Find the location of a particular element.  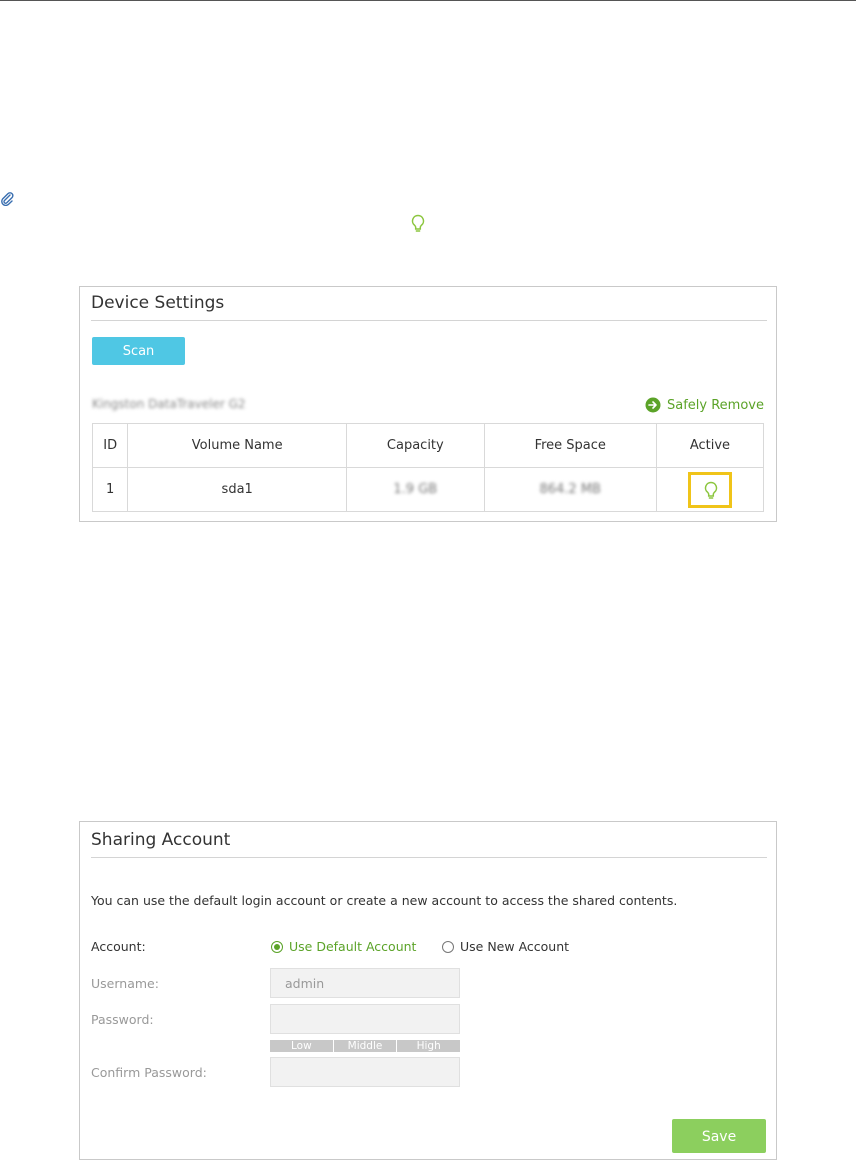

strength-low: Low is located at coordinates (302, 1046).